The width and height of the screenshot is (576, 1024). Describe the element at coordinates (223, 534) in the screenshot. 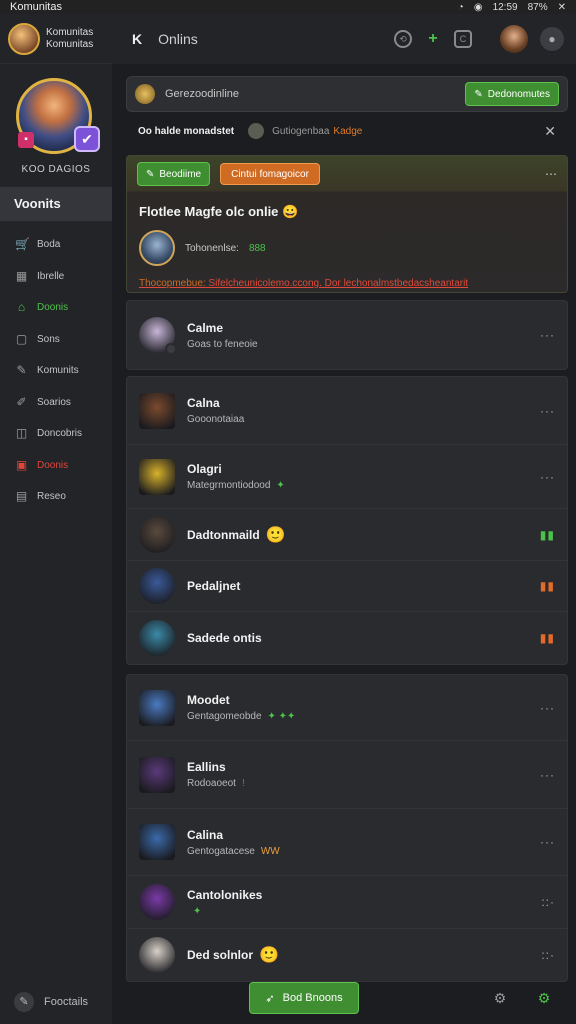

I see `member-name: Dadtonmaild` at that location.